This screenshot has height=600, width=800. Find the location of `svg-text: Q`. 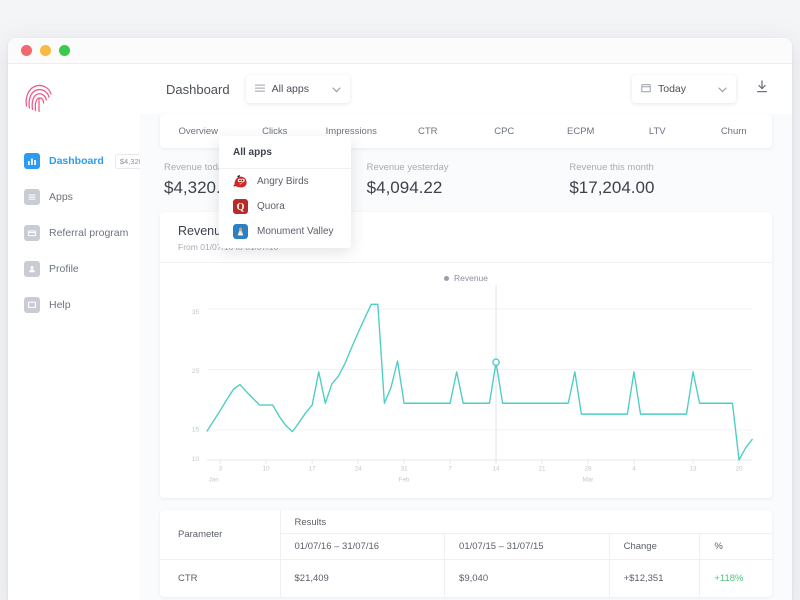

svg-text: Q is located at coordinates (241, 207).